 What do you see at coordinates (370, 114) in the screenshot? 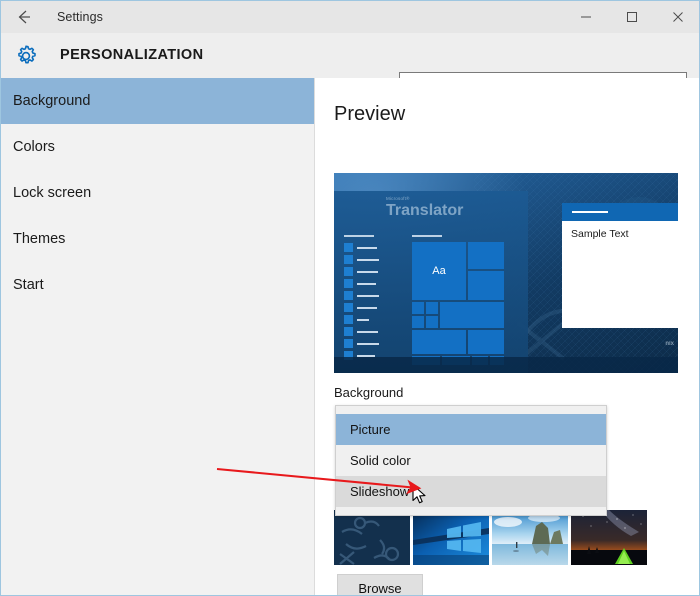
I see `preview-heading: Preview` at bounding box center [370, 114].